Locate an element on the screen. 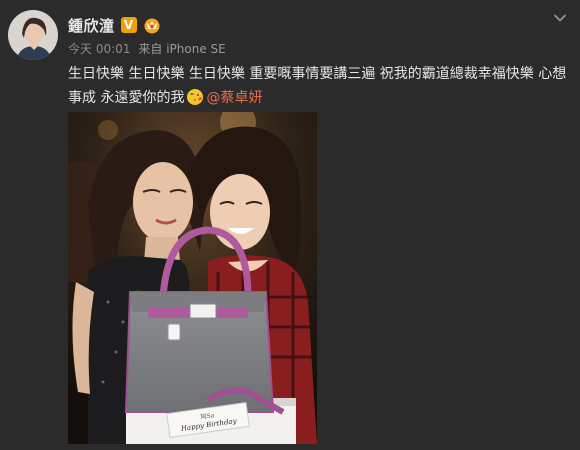 This screenshot has height=450, width=580. avatar is located at coordinates (33, 35).